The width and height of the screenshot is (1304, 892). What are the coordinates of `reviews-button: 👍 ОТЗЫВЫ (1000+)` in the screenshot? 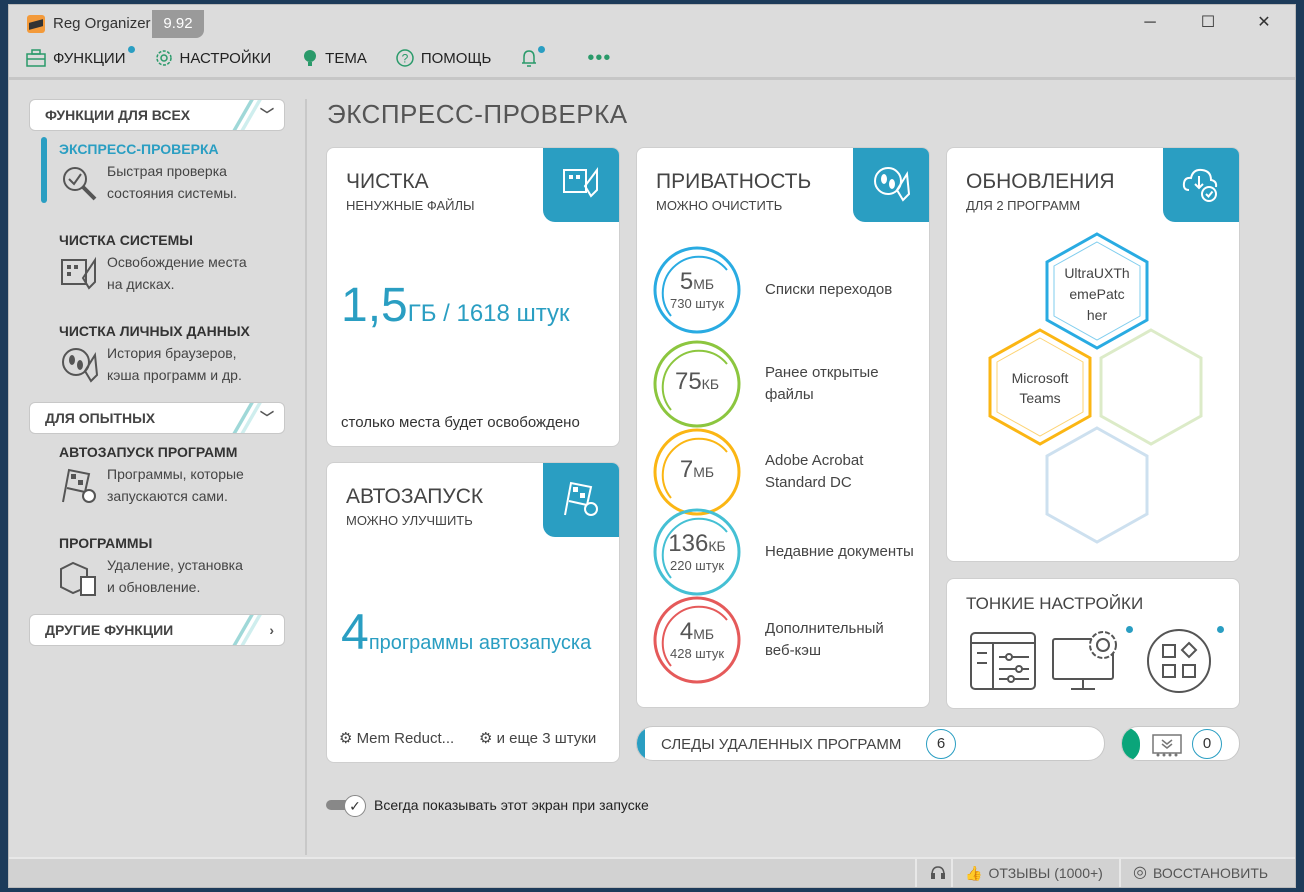 It's located at (1034, 873).